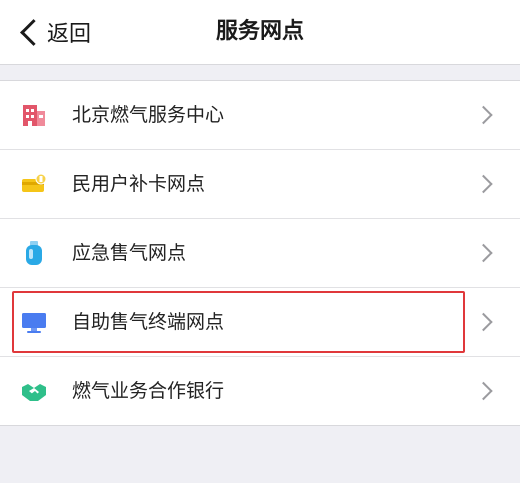 The width and height of the screenshot is (520, 483). What do you see at coordinates (139, 184) in the screenshot?
I see `list-item-label: 民用户补卡网点` at bounding box center [139, 184].